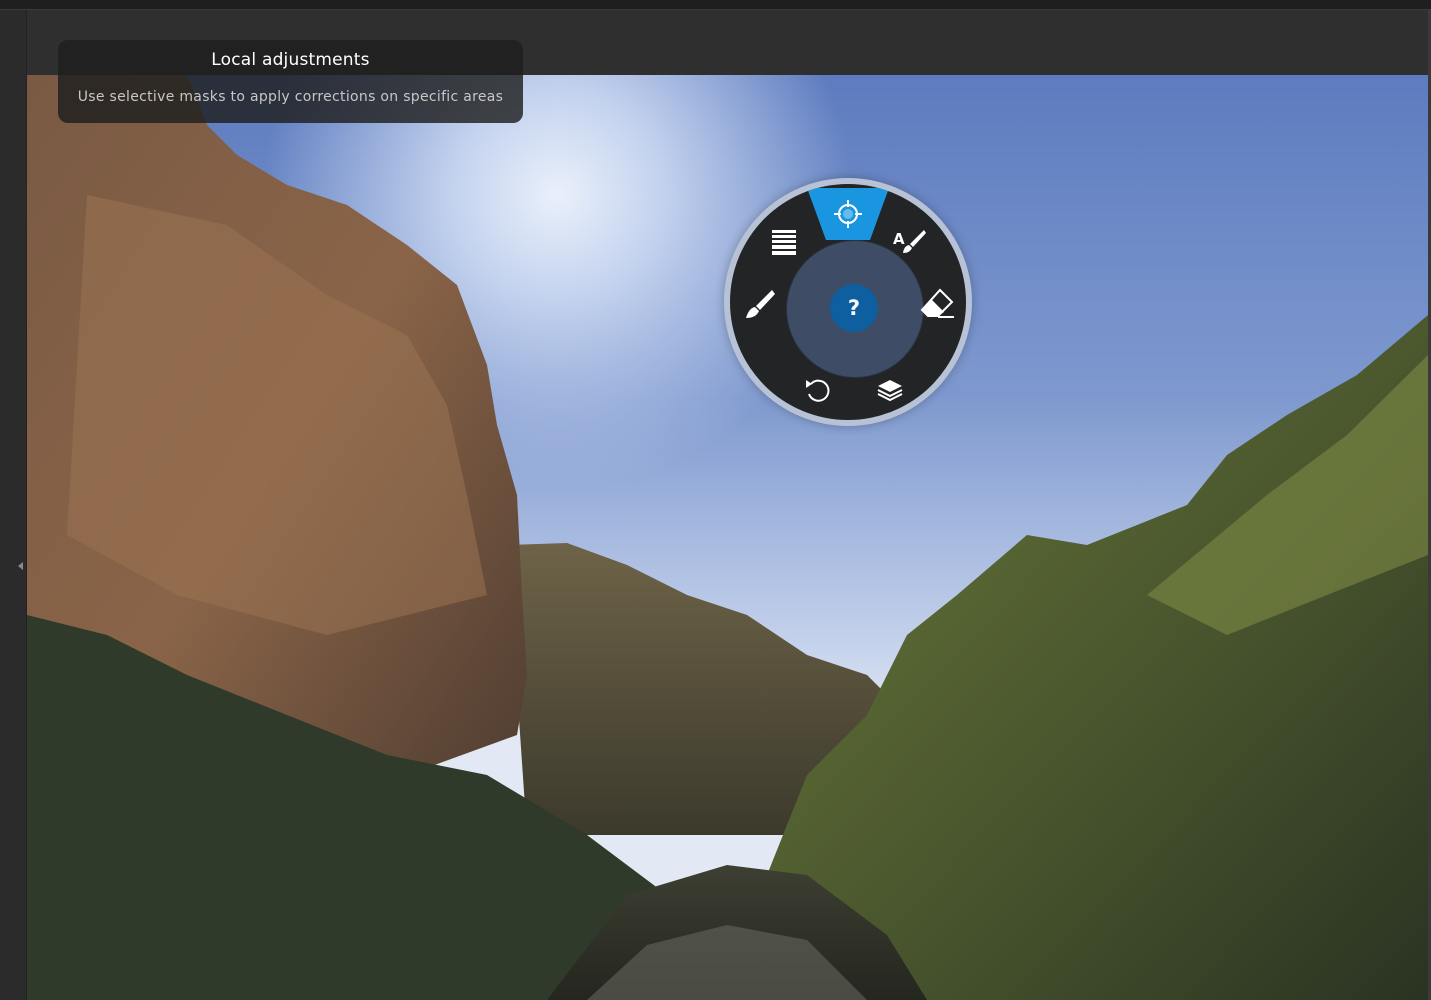 The image size is (1431, 1000). Describe the element at coordinates (854, 308) in the screenshot. I see `help-button: ?` at that location.